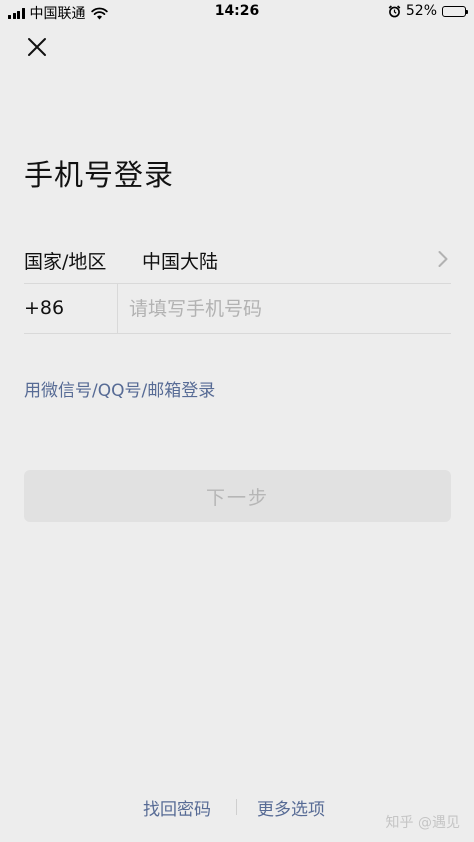  Describe the element at coordinates (117, 309) in the screenshot. I see `phone-divider` at that location.